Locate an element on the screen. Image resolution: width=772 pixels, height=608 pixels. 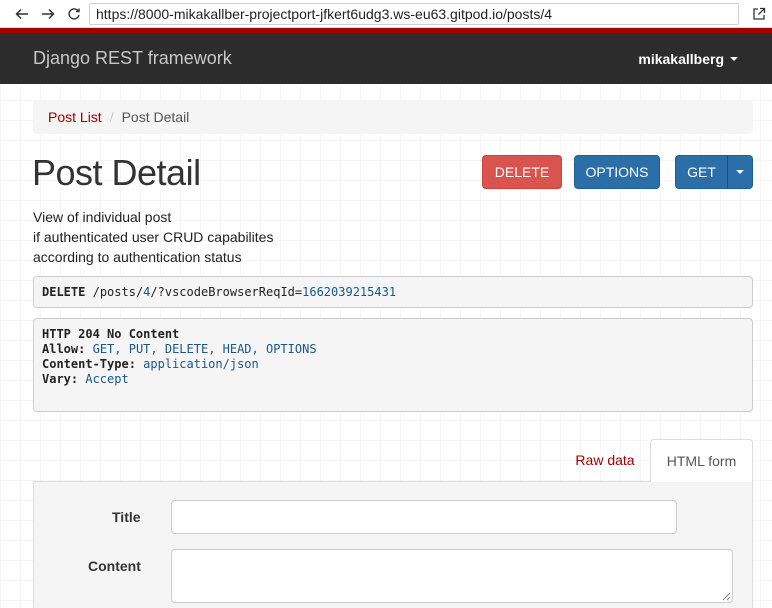
user-menu: mikakallberg is located at coordinates (688, 59).